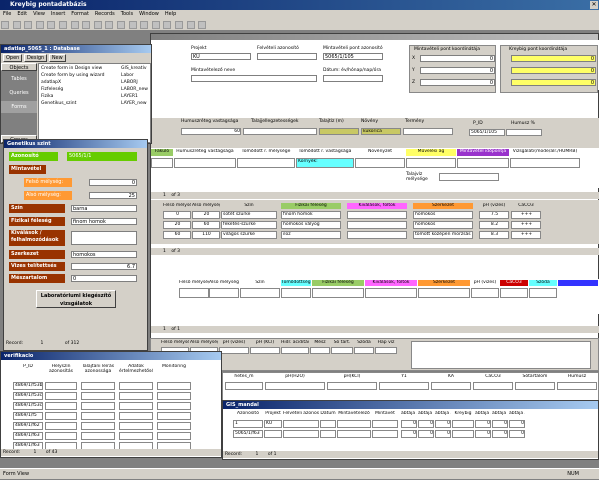  What do you see at coordinates (545, 163) in the screenshot?
I see `sub1-c7` at bounding box center [545, 163].